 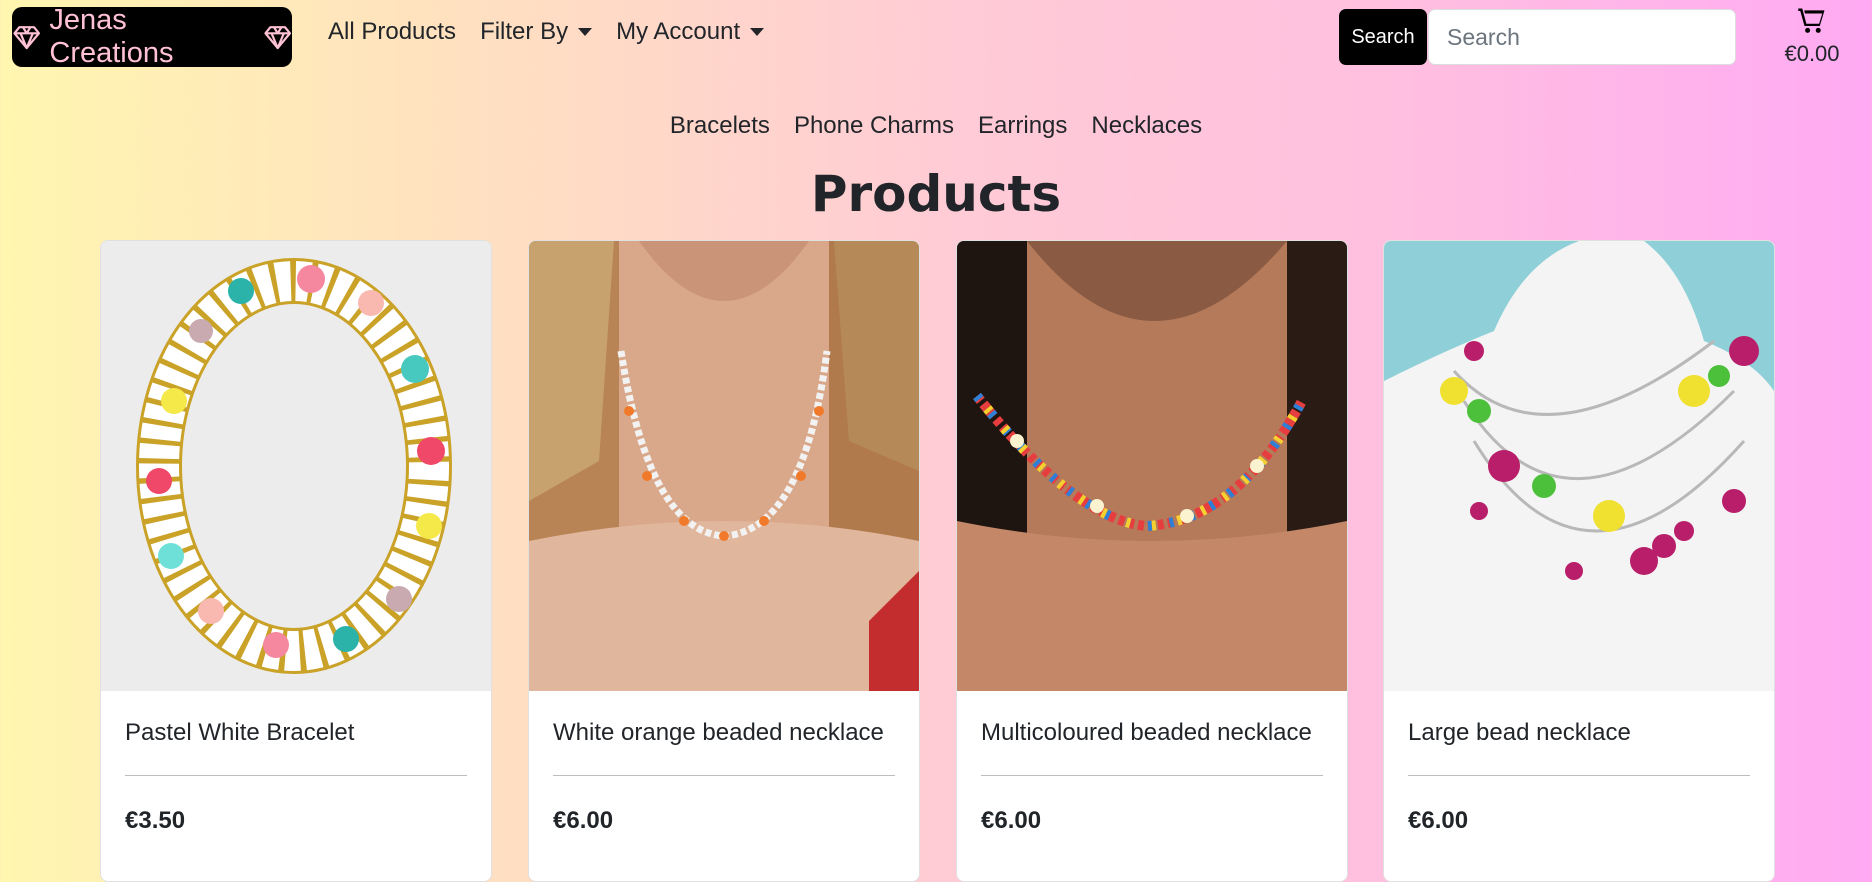 What do you see at coordinates (1146, 733) in the screenshot?
I see `product-name: Multicoloured beaded necklace` at bounding box center [1146, 733].